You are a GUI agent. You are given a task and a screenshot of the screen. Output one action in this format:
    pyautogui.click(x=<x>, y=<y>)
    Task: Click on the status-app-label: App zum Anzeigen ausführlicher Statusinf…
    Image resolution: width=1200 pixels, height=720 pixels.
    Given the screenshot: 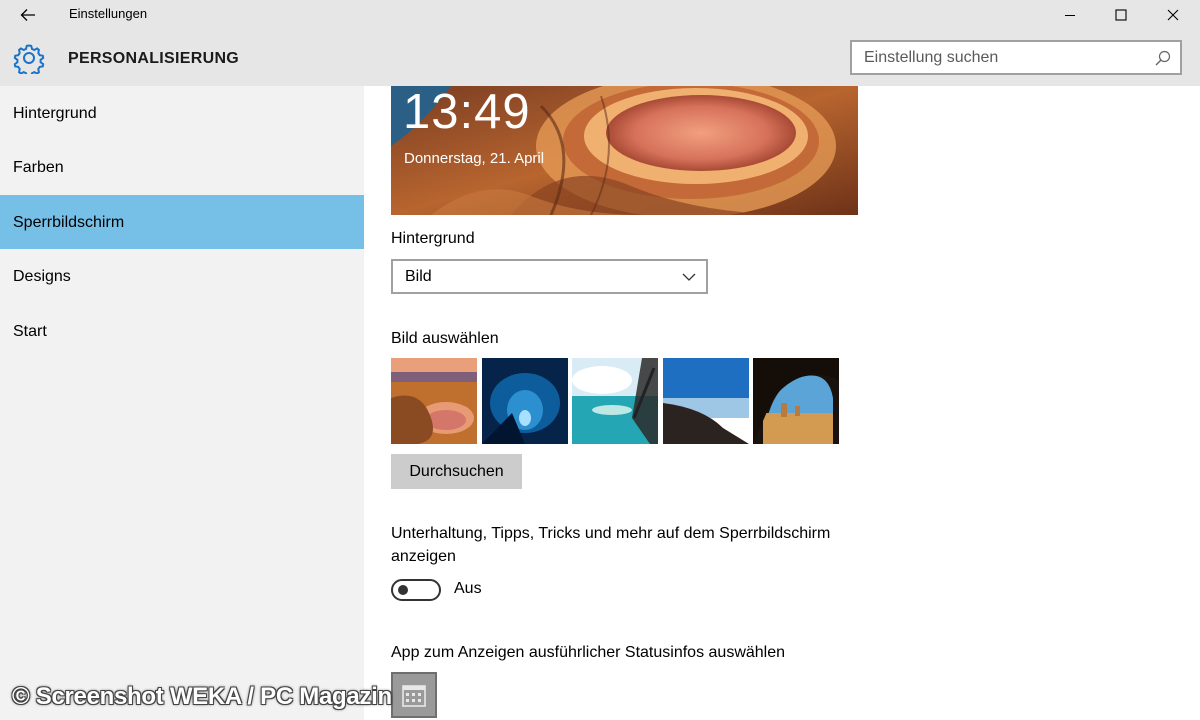 What is the action you would take?
    pyautogui.click(x=588, y=652)
    